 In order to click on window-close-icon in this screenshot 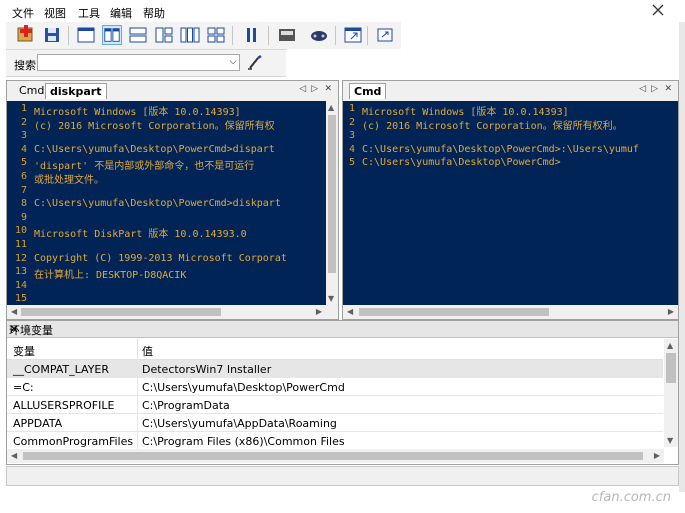, I will do `click(659, 10)`.